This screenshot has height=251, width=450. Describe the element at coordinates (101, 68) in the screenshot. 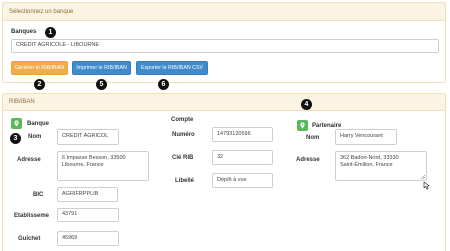

I see `print-rib-button: Imprimer le RIB/IBAN` at that location.